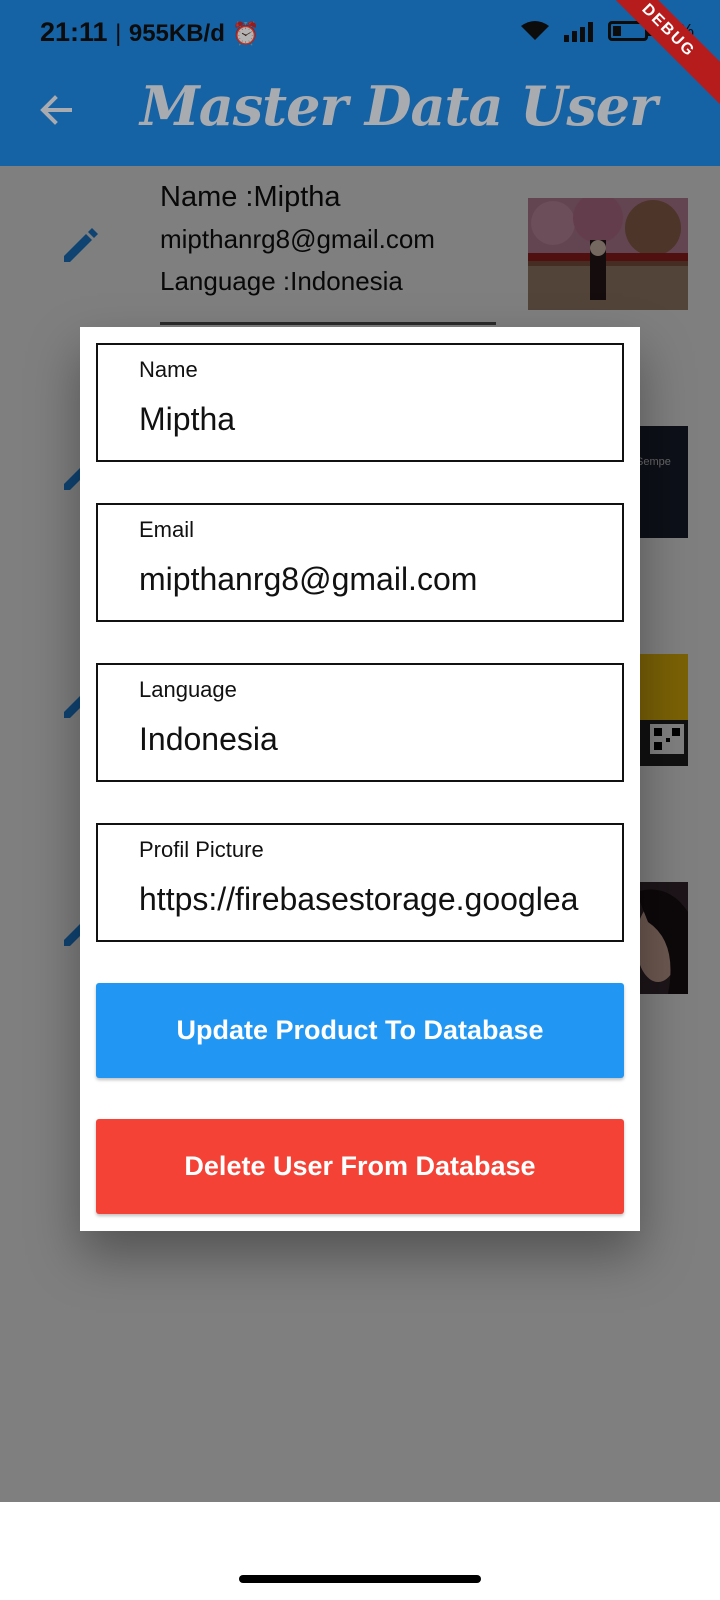 Image resolution: width=720 pixels, height=1600 pixels. I want to click on email-field: Email mipthanrg8@gmail.com, so click(360, 562).